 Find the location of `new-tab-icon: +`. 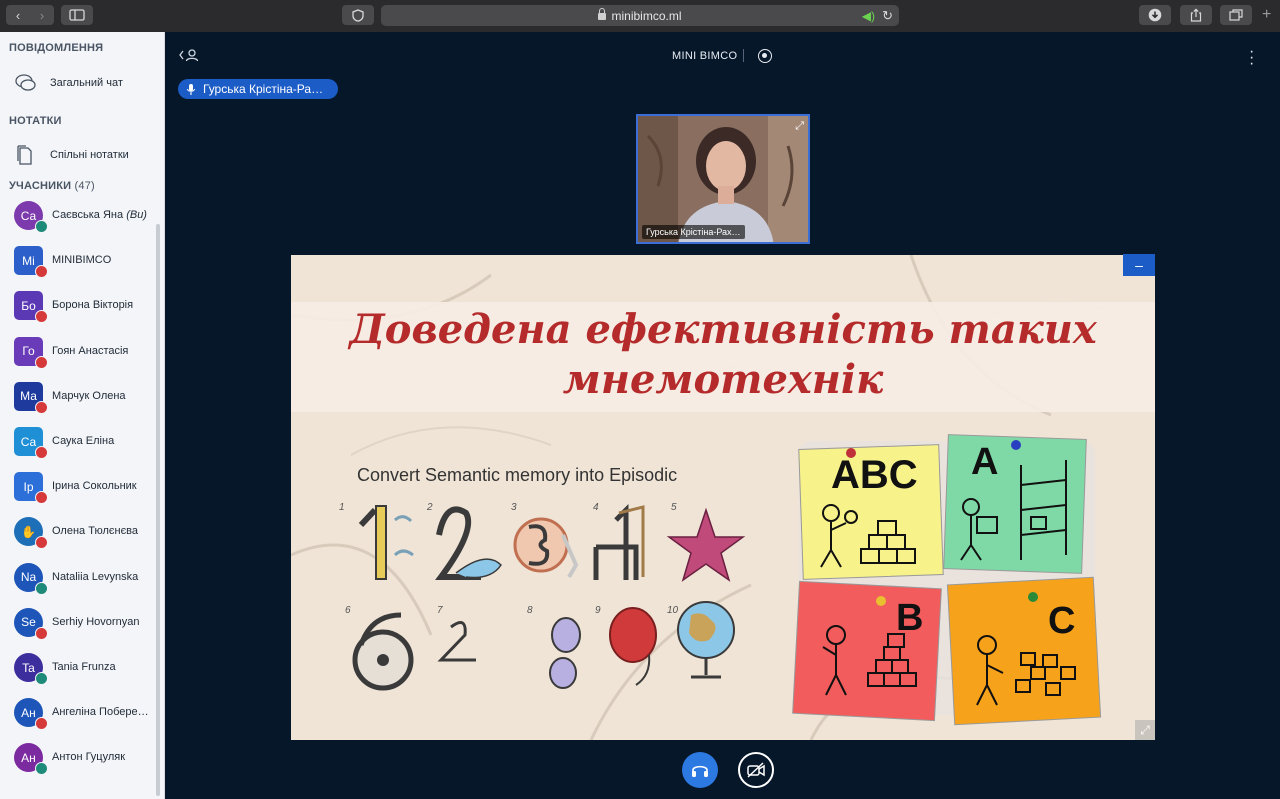

new-tab-icon: + is located at coordinates (1266, 15).